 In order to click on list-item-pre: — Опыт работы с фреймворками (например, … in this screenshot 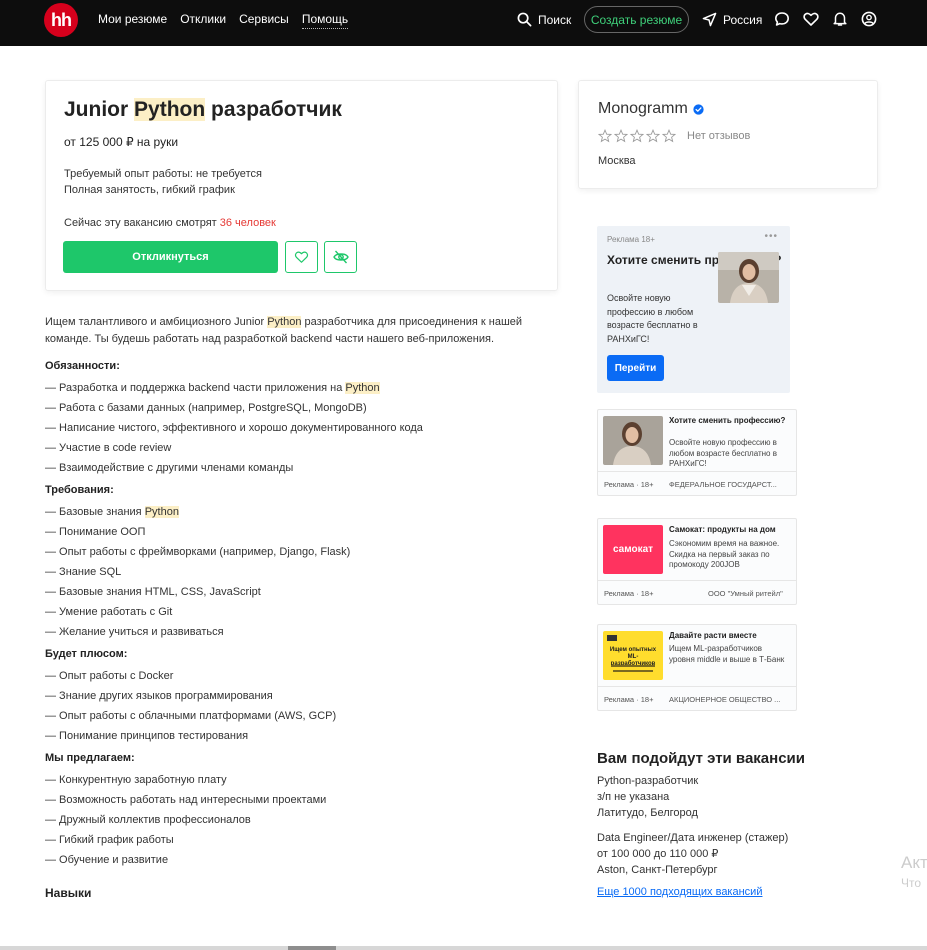, I will do `click(198, 552)`.